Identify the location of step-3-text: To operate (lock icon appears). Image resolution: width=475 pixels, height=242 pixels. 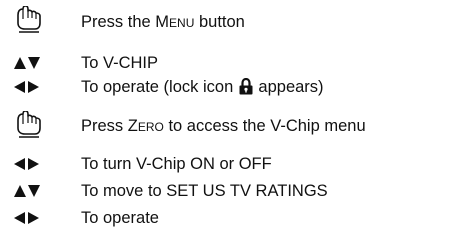
(202, 87).